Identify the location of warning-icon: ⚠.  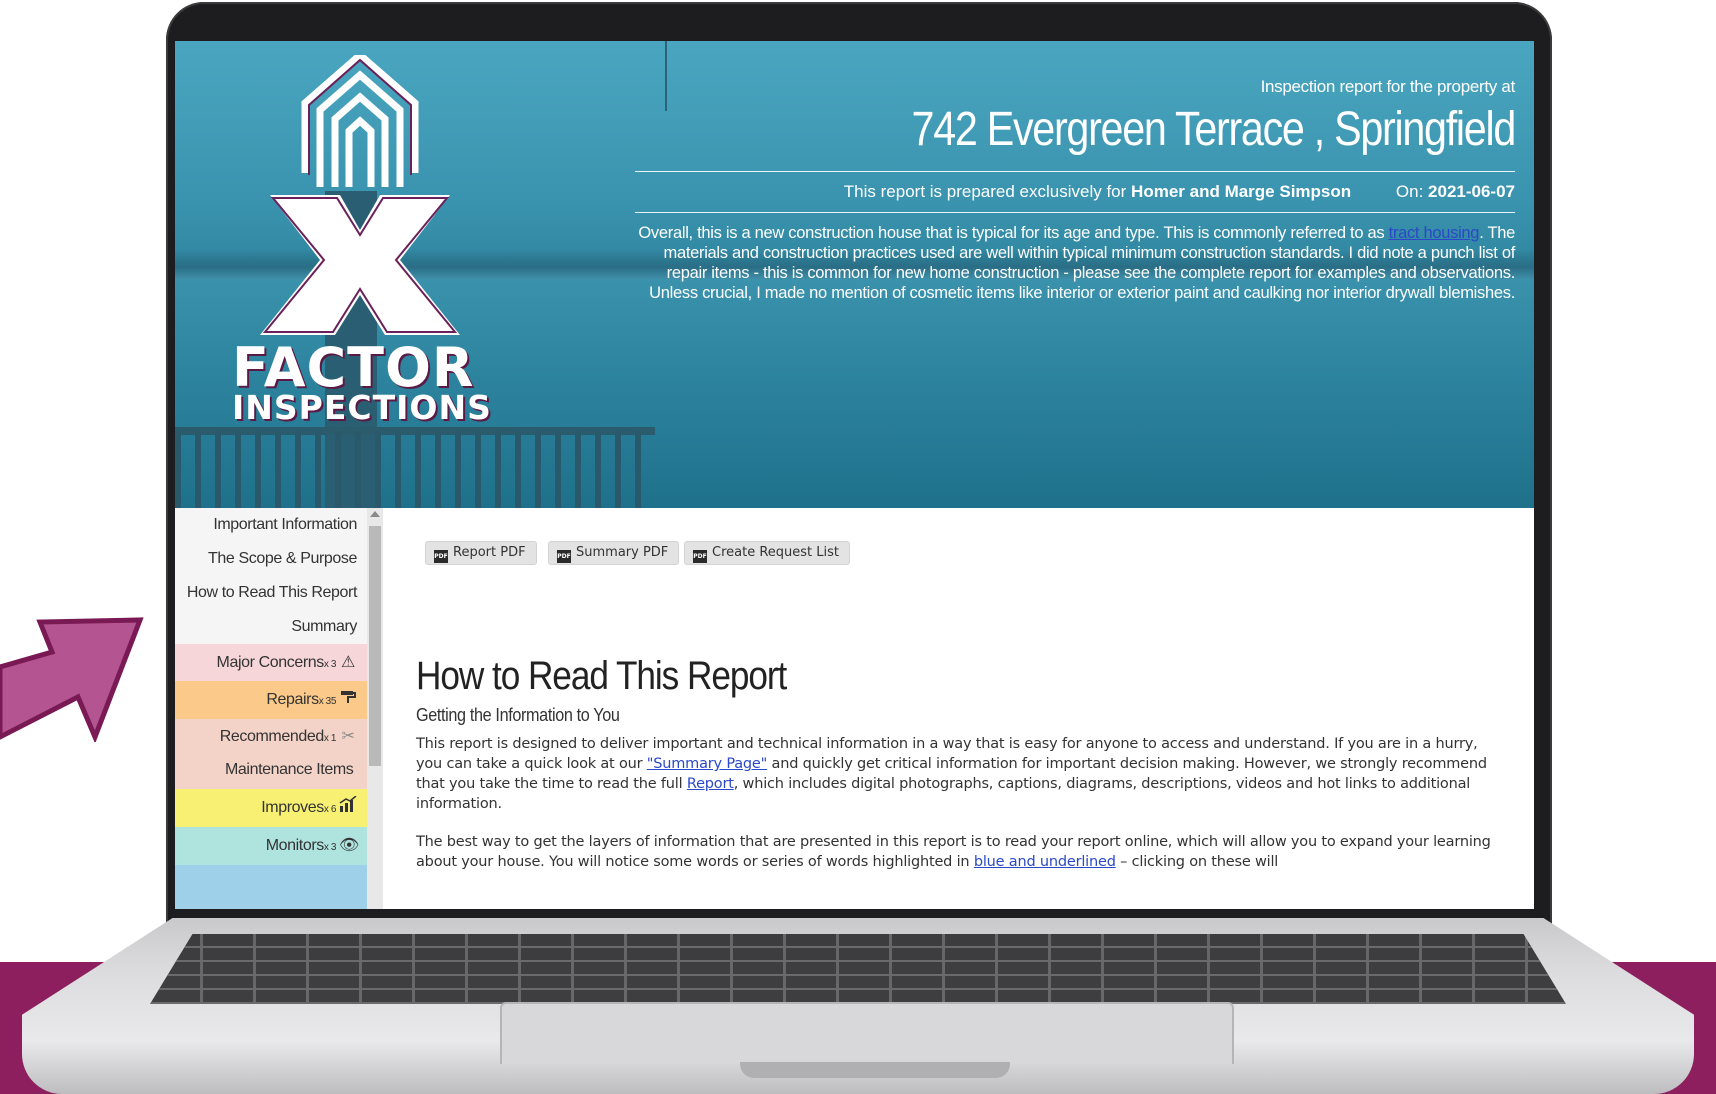
(348, 662).